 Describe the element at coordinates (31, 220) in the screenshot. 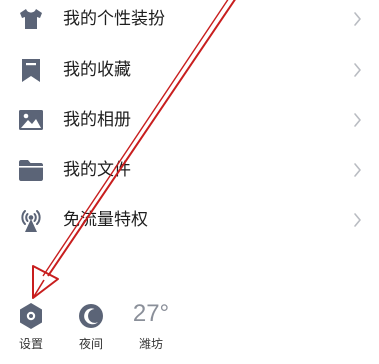

I see `broadcast-tower-icon` at that location.